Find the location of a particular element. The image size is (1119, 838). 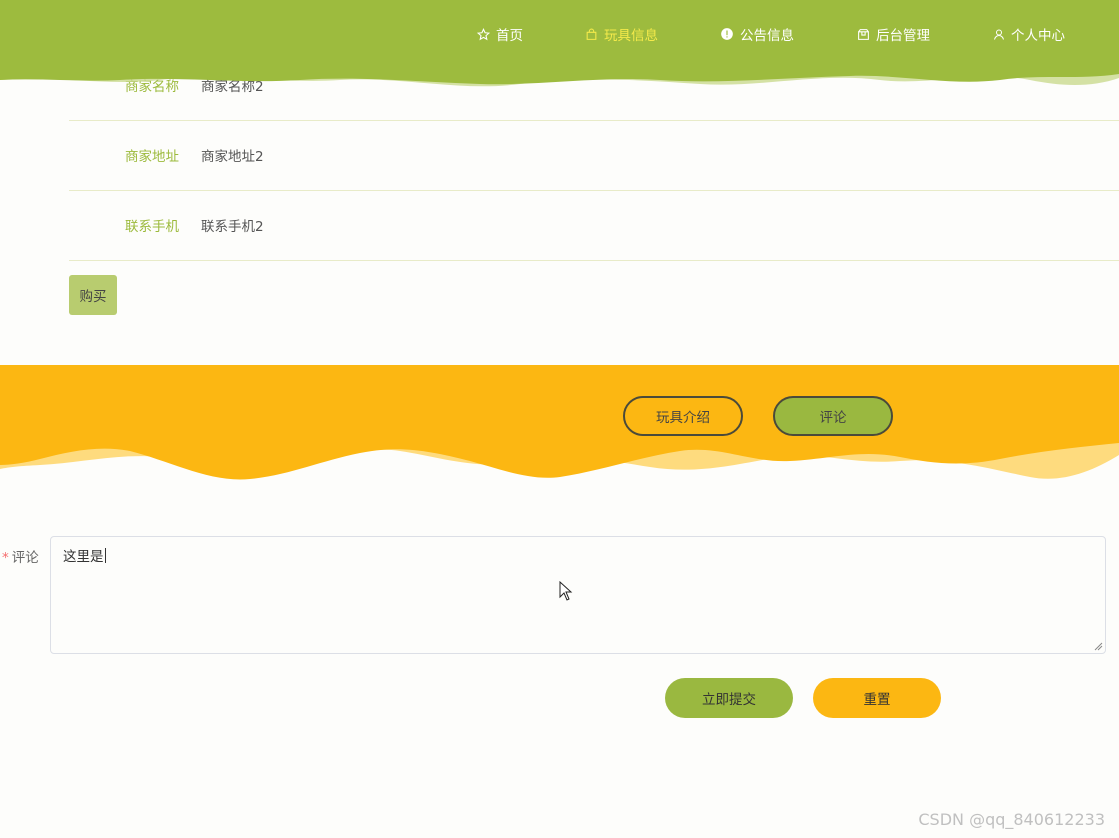

nav-item-home: 首页 is located at coordinates (500, 34).